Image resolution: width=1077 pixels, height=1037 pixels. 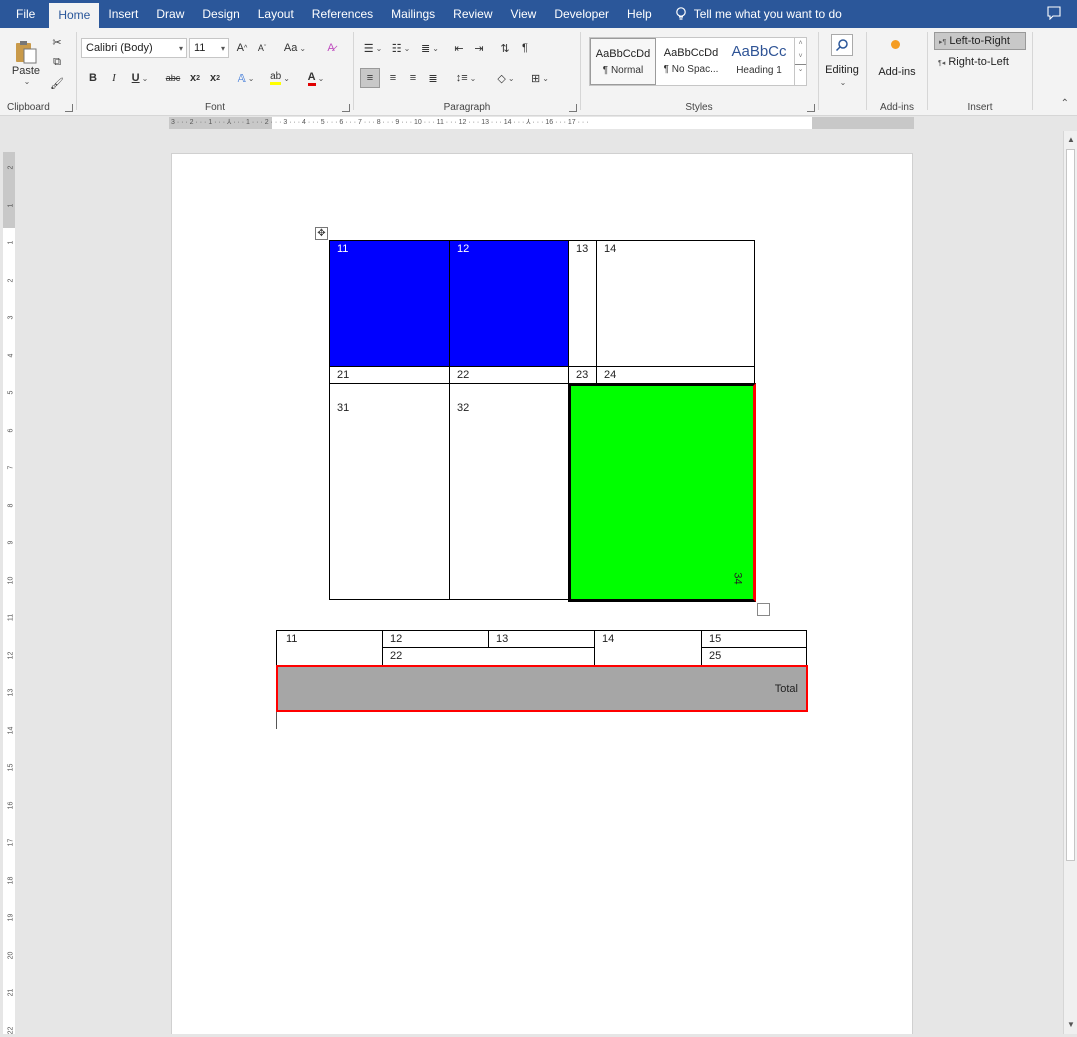 I want to click on vertical-ruler-number: 8, so click(x=11, y=505).